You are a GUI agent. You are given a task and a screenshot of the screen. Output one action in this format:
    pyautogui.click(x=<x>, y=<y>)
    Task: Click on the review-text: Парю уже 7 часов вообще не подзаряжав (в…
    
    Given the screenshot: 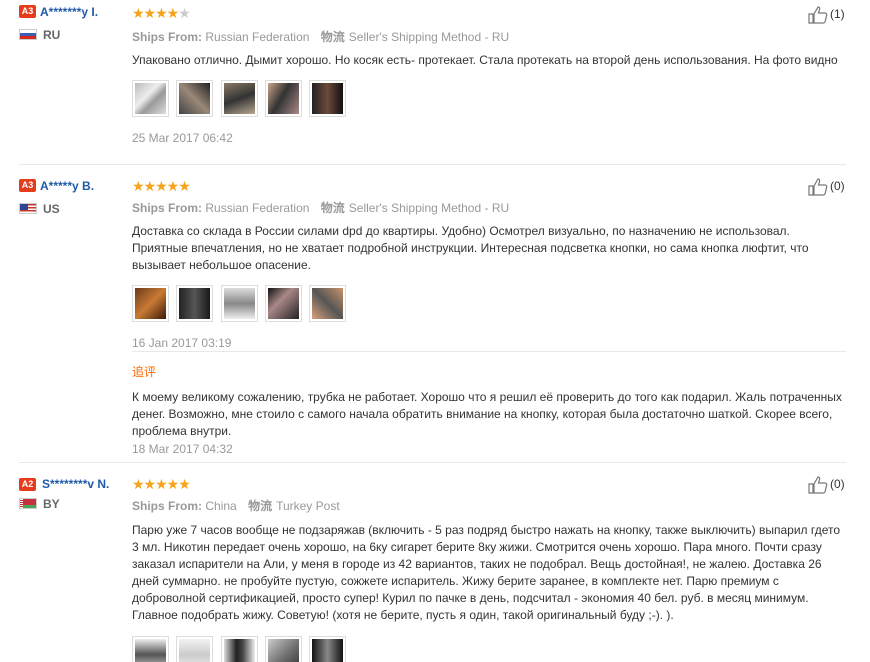 What is the action you would take?
    pyautogui.click(x=486, y=572)
    